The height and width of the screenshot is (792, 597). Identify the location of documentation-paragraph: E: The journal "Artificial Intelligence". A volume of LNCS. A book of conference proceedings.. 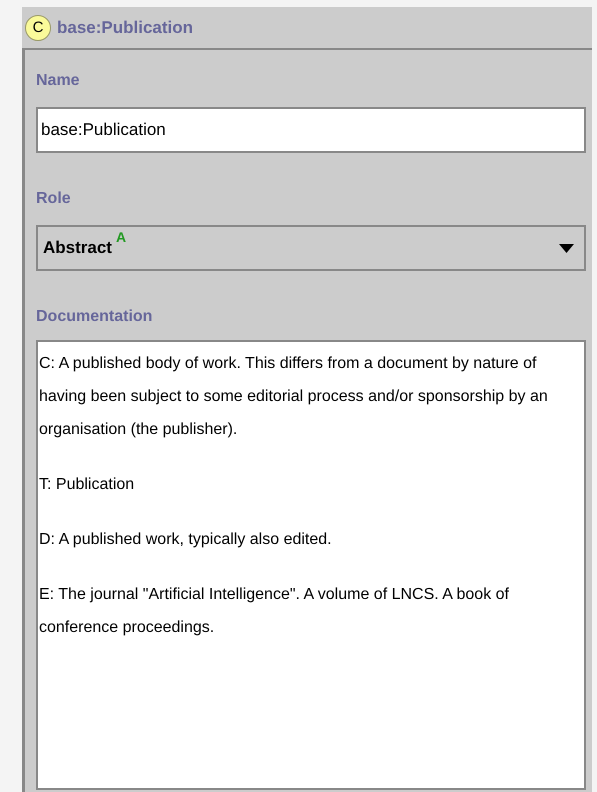
(274, 611).